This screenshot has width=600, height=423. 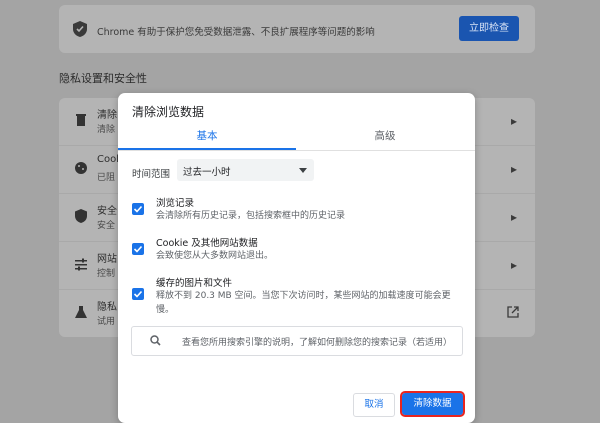 I want to click on row-label: 隐私, so click(x=107, y=307).